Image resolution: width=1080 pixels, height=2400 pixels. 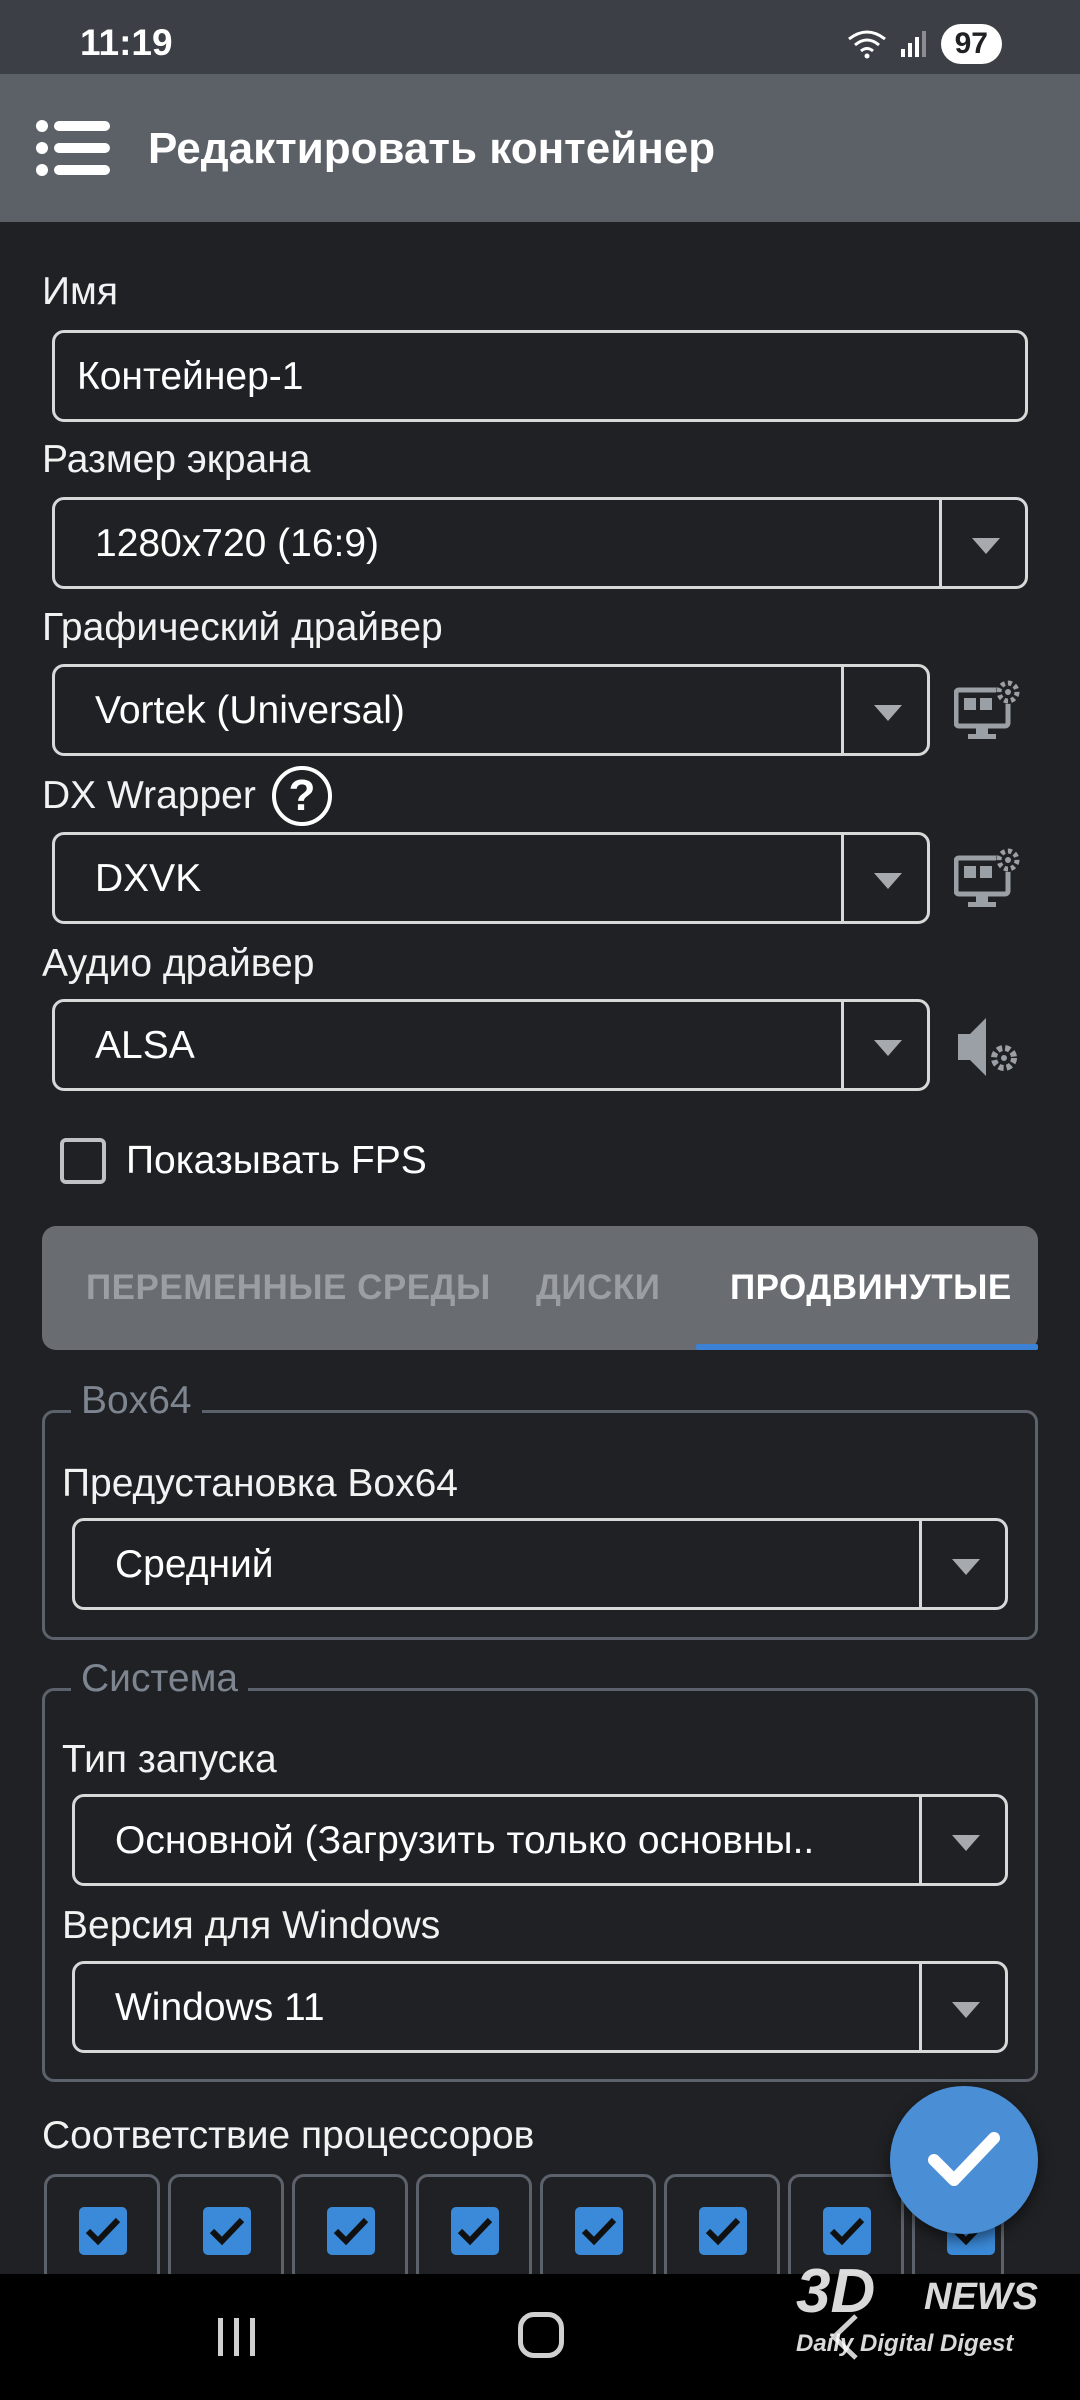 I want to click on windows-version-value: Windows 11, so click(x=220, y=2007).